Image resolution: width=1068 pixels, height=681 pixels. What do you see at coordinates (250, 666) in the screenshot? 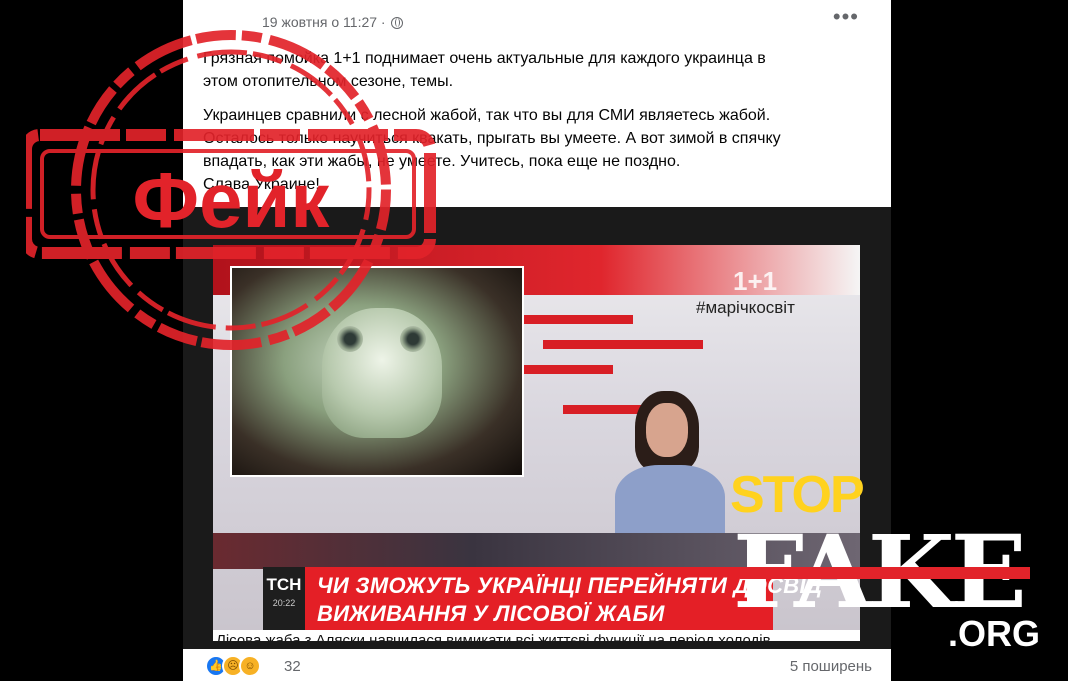
I see `haha-icon: ☺` at bounding box center [250, 666].